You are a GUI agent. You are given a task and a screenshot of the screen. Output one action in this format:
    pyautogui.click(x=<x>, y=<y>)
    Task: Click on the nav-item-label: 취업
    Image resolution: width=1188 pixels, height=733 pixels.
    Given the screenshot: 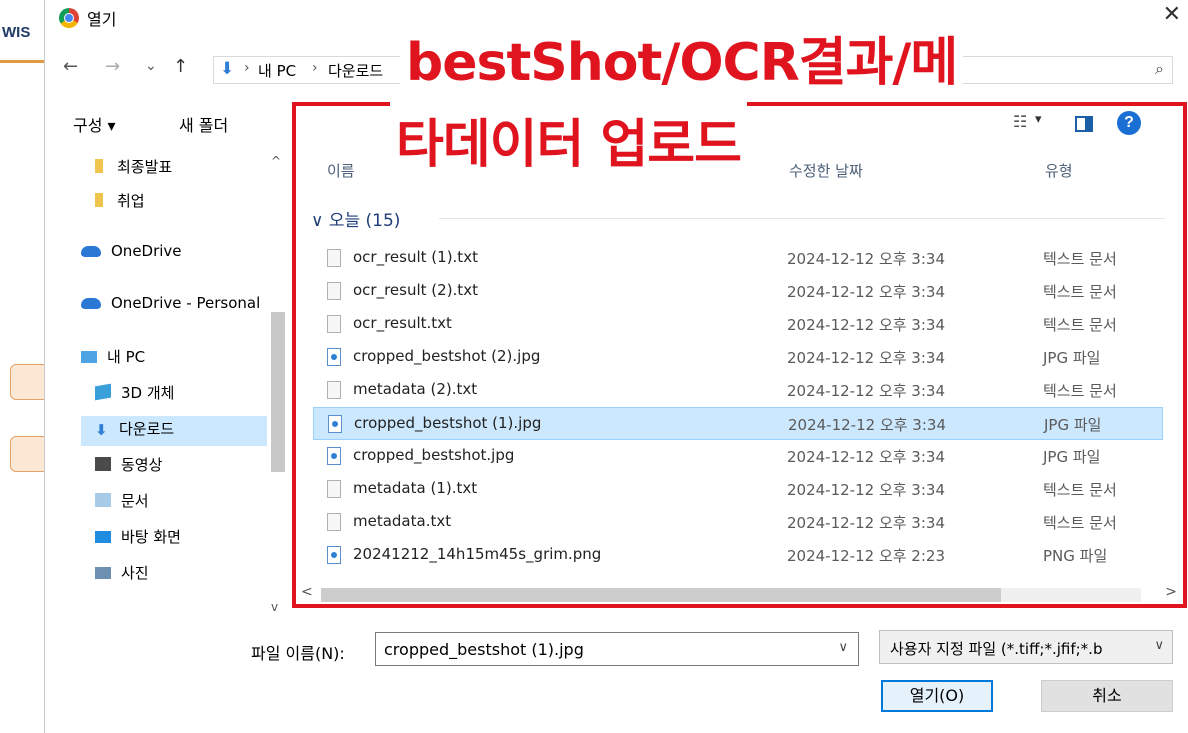 What is the action you would take?
    pyautogui.click(x=131, y=201)
    